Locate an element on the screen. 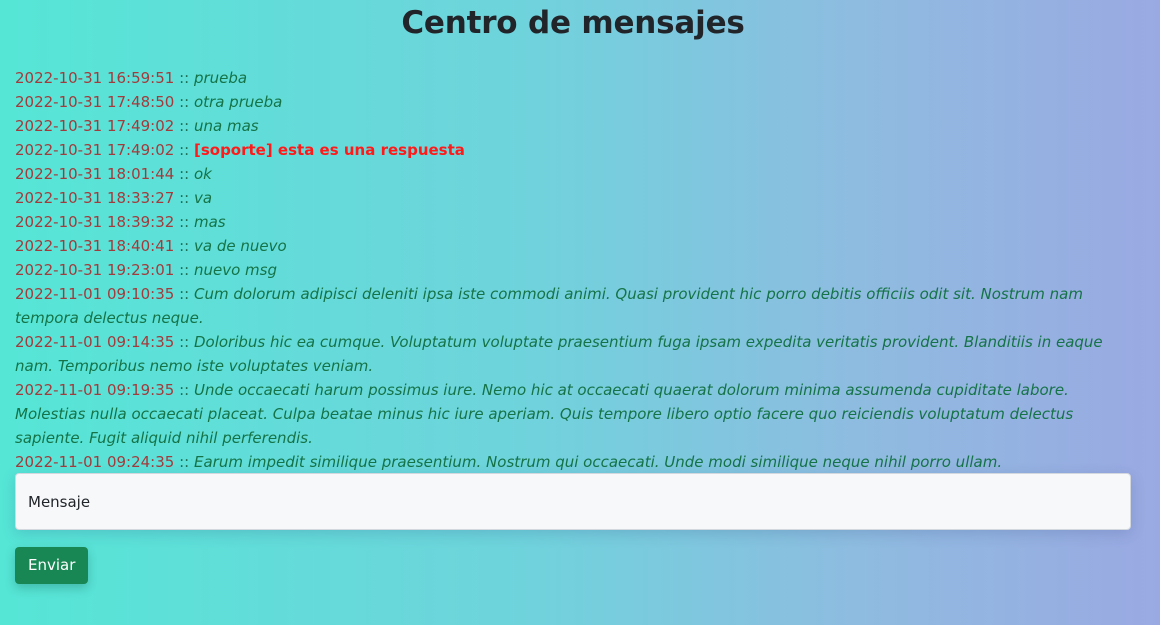  message-timestamp: 2022-10-31 18:01:44 is located at coordinates (95, 174).